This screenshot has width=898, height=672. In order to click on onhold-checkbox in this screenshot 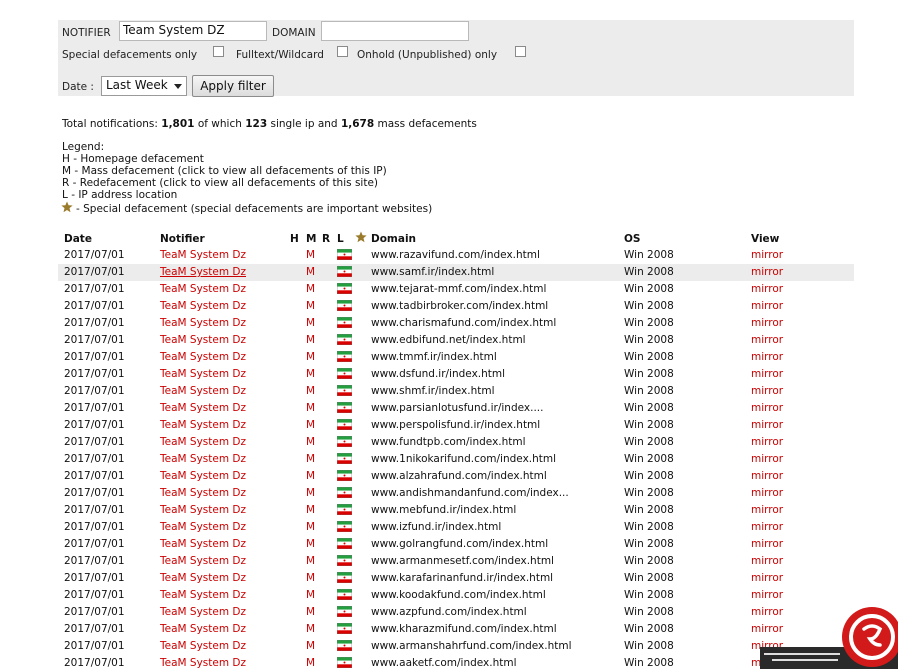, I will do `click(520, 51)`.